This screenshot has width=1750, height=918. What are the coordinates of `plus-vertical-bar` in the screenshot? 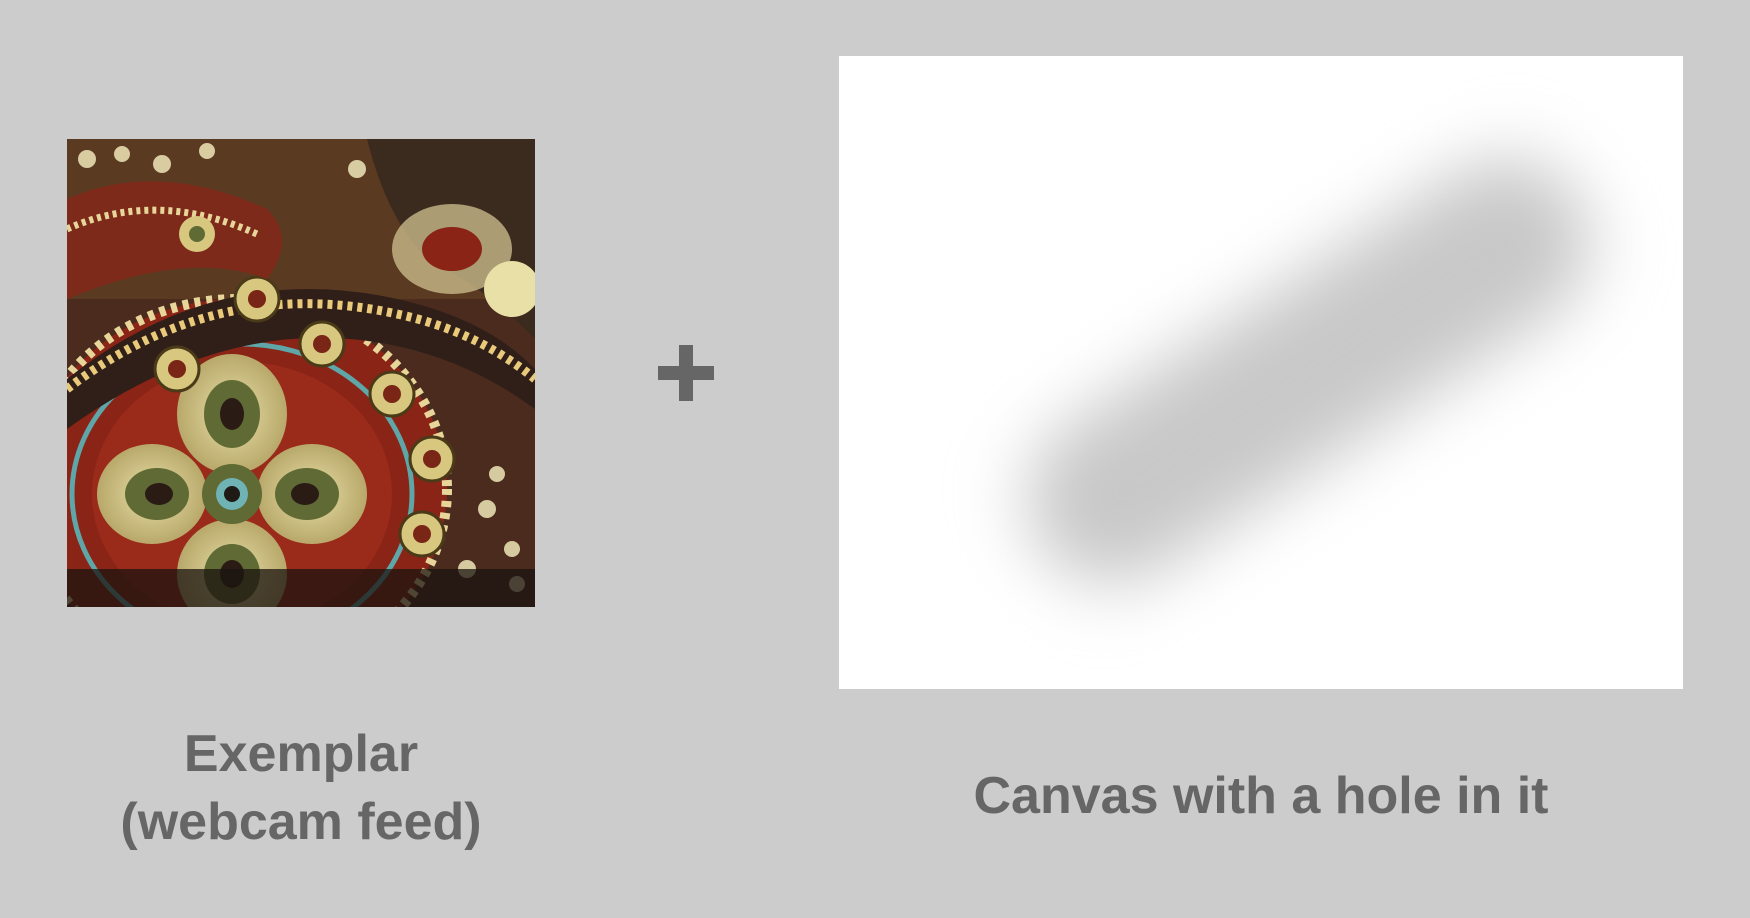 It's located at (686, 373).